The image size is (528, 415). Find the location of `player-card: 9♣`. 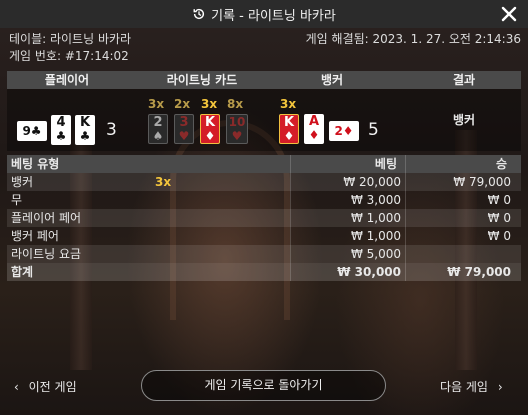

player-card: 9♣ is located at coordinates (32, 131).